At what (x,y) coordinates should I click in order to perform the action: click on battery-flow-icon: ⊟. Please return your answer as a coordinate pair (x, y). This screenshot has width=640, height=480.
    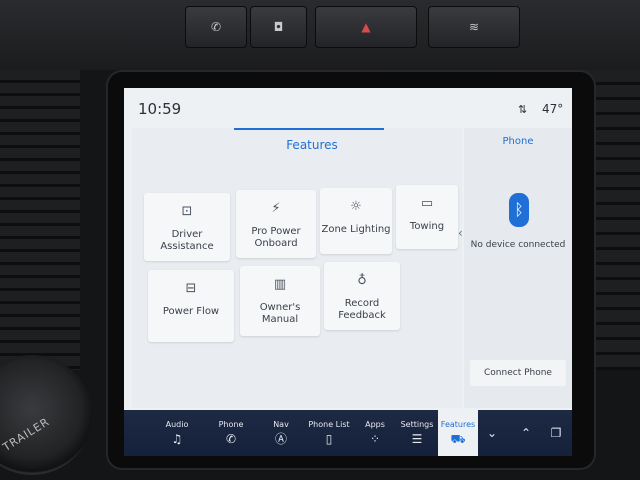
    Looking at the image, I should click on (191, 288).